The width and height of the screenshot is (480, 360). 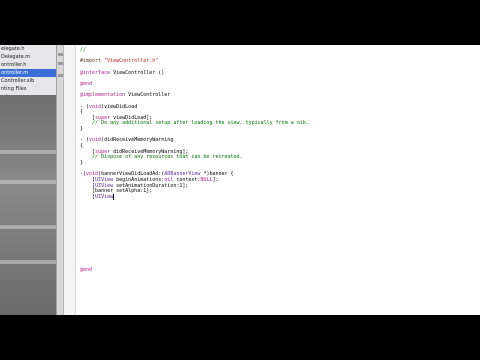 What do you see at coordinates (104, 196) in the screenshot?
I see `code-token: UIView` at bounding box center [104, 196].